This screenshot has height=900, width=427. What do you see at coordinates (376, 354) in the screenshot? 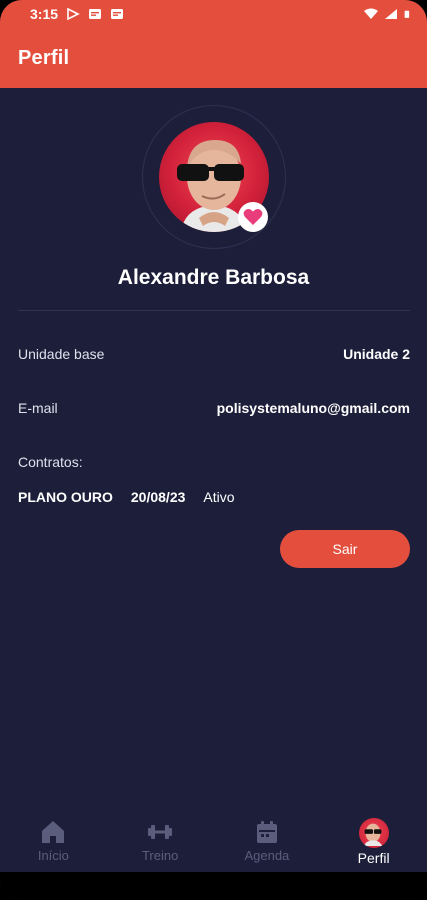
I see `unit-value: Unidade 2` at bounding box center [376, 354].